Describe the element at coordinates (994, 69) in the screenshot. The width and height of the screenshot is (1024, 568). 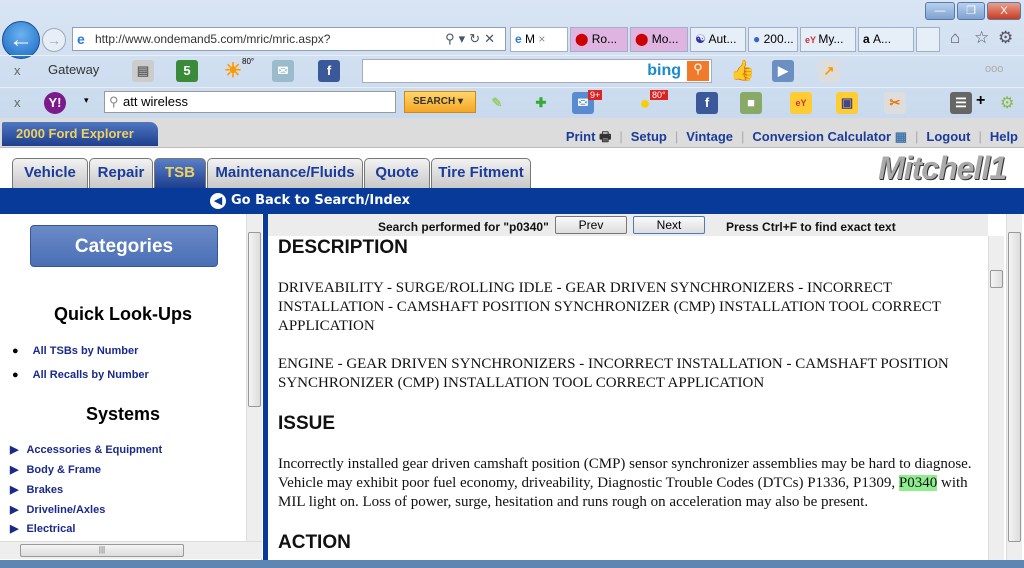
I see `more-icon: ooo` at that location.